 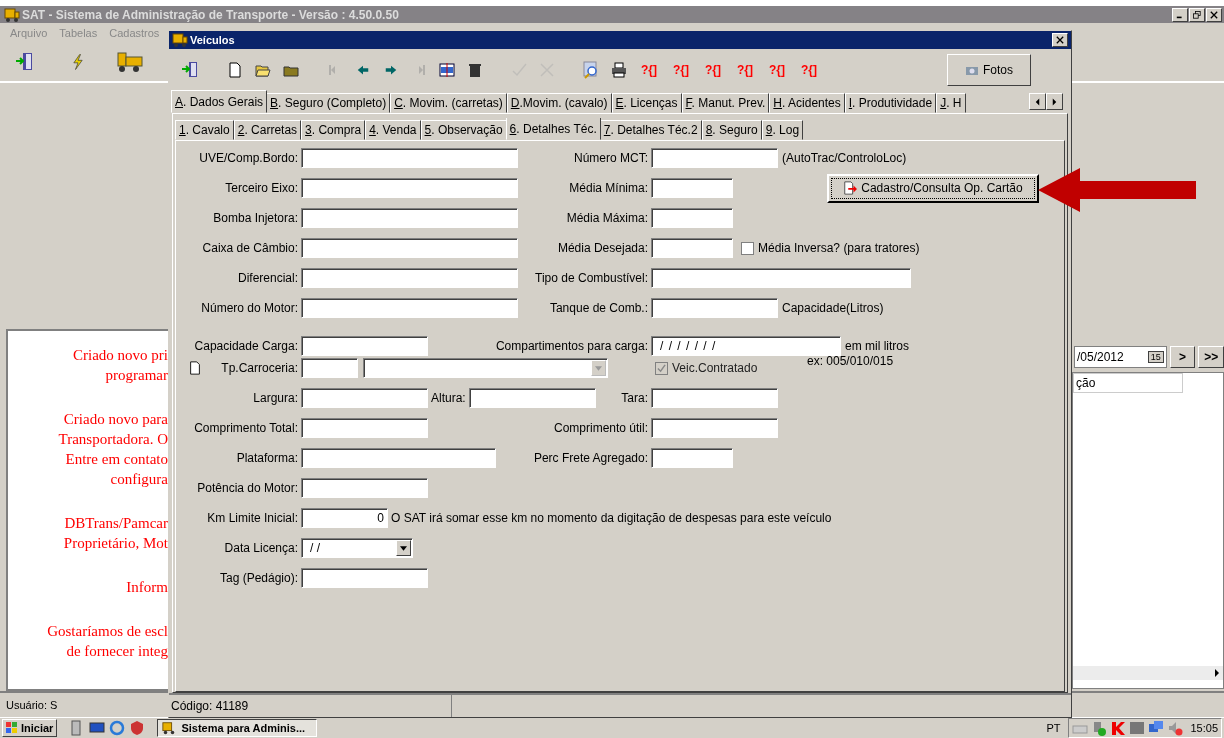 I want to click on dropdown: / /, so click(x=357, y=548).